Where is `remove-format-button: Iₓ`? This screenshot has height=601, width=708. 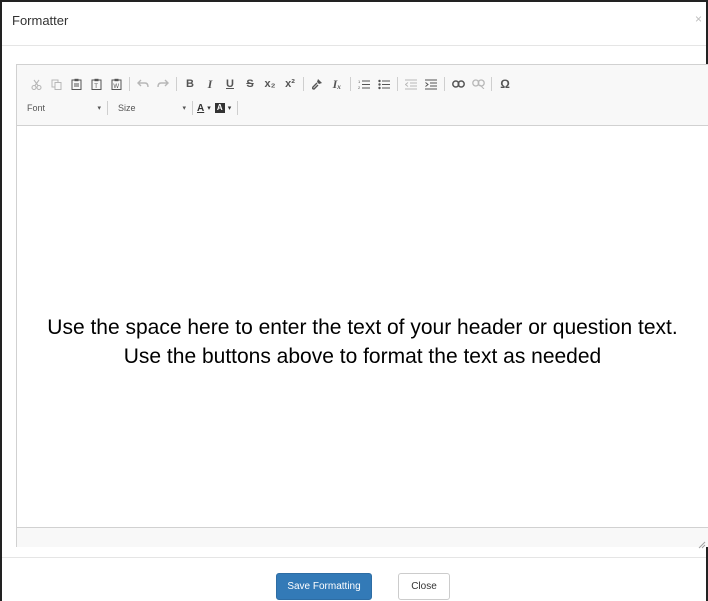 remove-format-button: Iₓ is located at coordinates (337, 84).